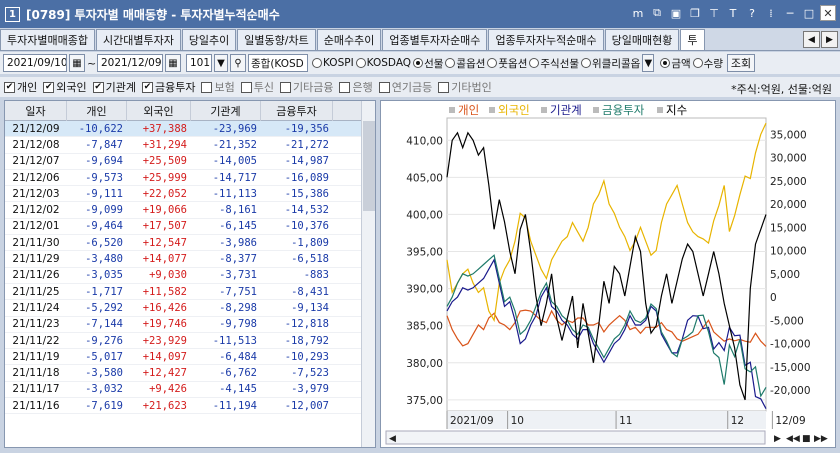 The image size is (840, 453). Describe the element at coordinates (104, 275) in the screenshot. I see `table-cell: -3,035` at that location.